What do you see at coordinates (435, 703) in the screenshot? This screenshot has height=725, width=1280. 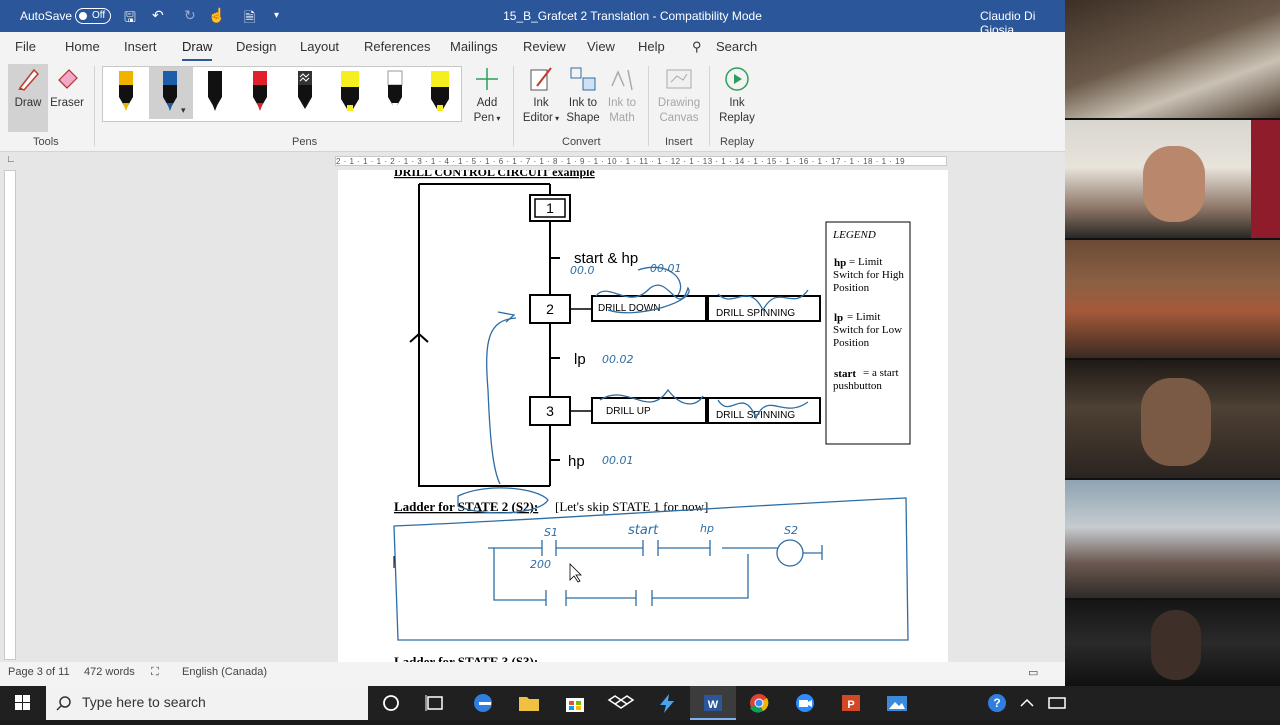 I see `task-view-button` at bounding box center [435, 703].